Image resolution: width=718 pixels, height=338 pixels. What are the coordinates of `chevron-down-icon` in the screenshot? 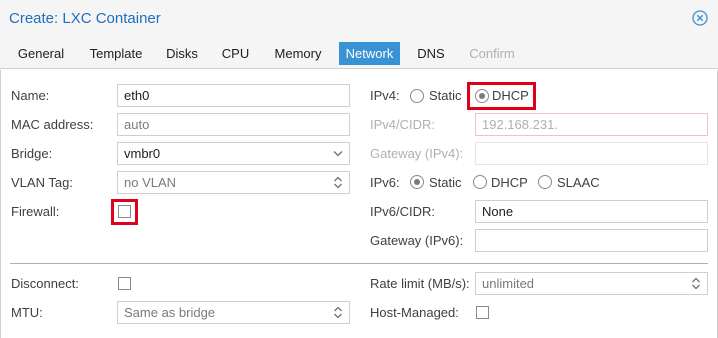 It's located at (338, 153).